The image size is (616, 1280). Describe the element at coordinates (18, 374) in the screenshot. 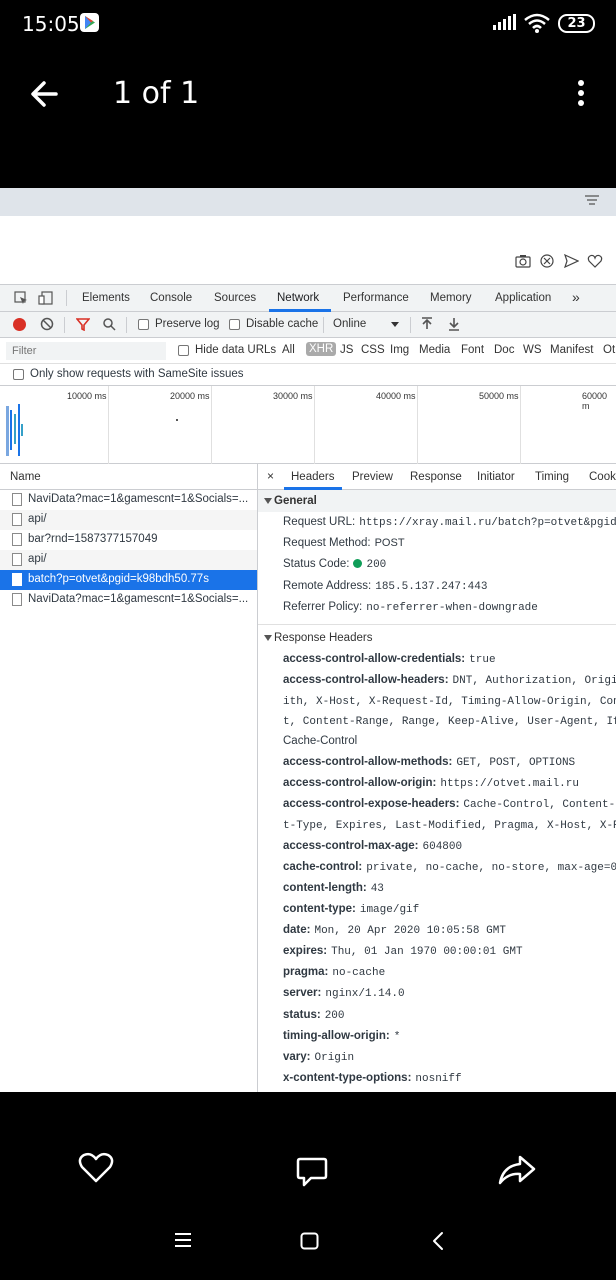

I see `samesite-checkbox` at that location.